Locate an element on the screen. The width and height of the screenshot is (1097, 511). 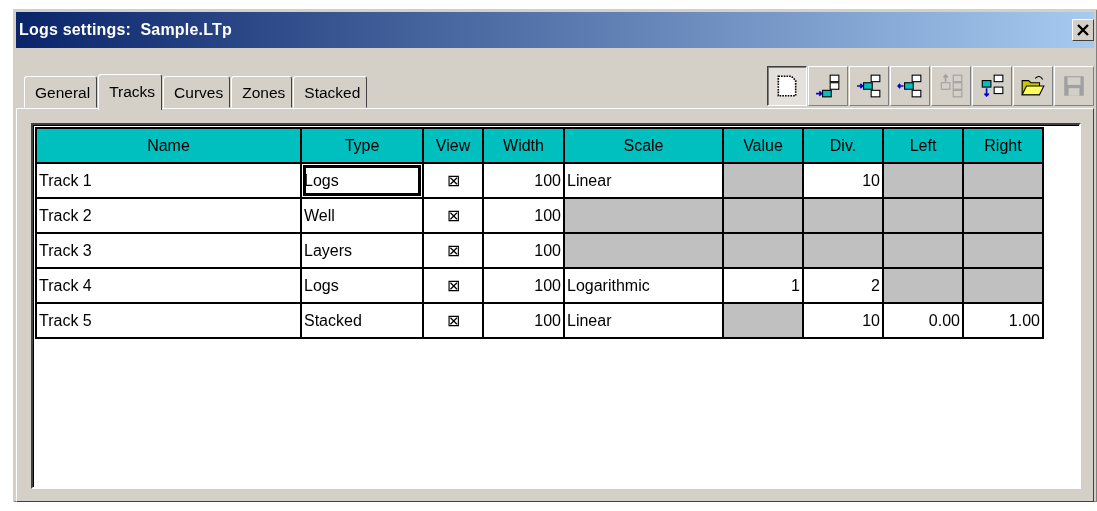
column-header: Type is located at coordinates (362, 145).